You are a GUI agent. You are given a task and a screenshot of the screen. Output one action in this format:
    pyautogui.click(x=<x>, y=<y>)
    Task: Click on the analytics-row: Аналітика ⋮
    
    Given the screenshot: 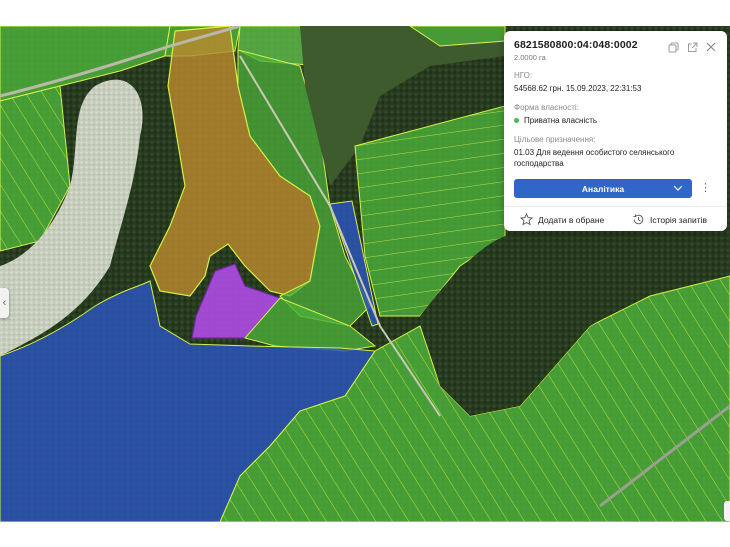 What is the action you would take?
    pyautogui.click(x=615, y=188)
    